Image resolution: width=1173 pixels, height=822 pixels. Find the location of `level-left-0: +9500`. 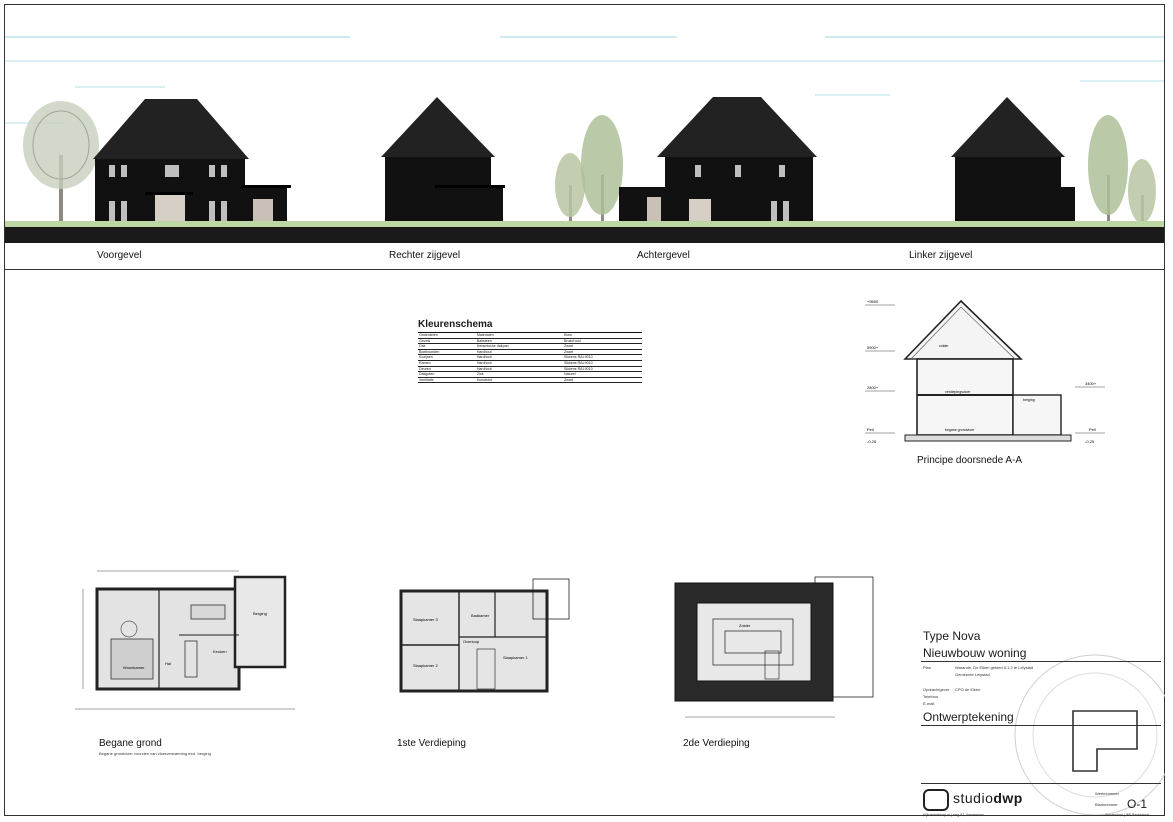

level-left-0: +9500 is located at coordinates (873, 301).